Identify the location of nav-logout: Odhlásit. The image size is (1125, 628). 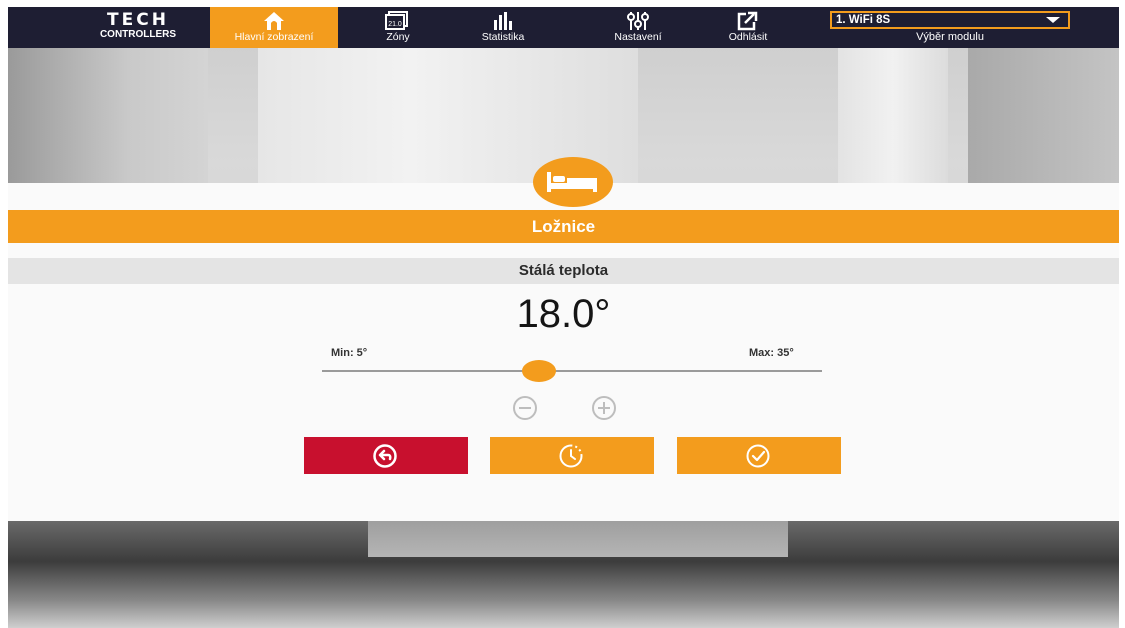
(748, 27).